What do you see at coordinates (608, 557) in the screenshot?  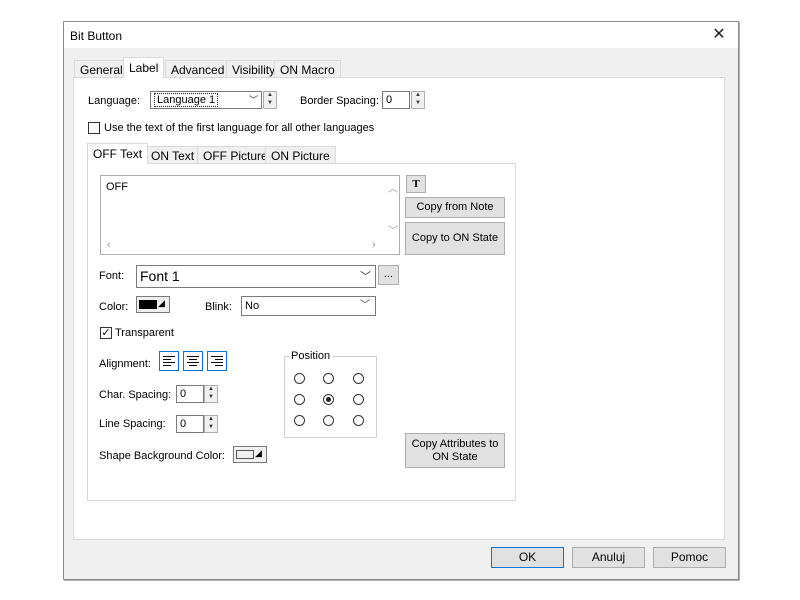 I see `cancel-button: Anuluj` at bounding box center [608, 557].